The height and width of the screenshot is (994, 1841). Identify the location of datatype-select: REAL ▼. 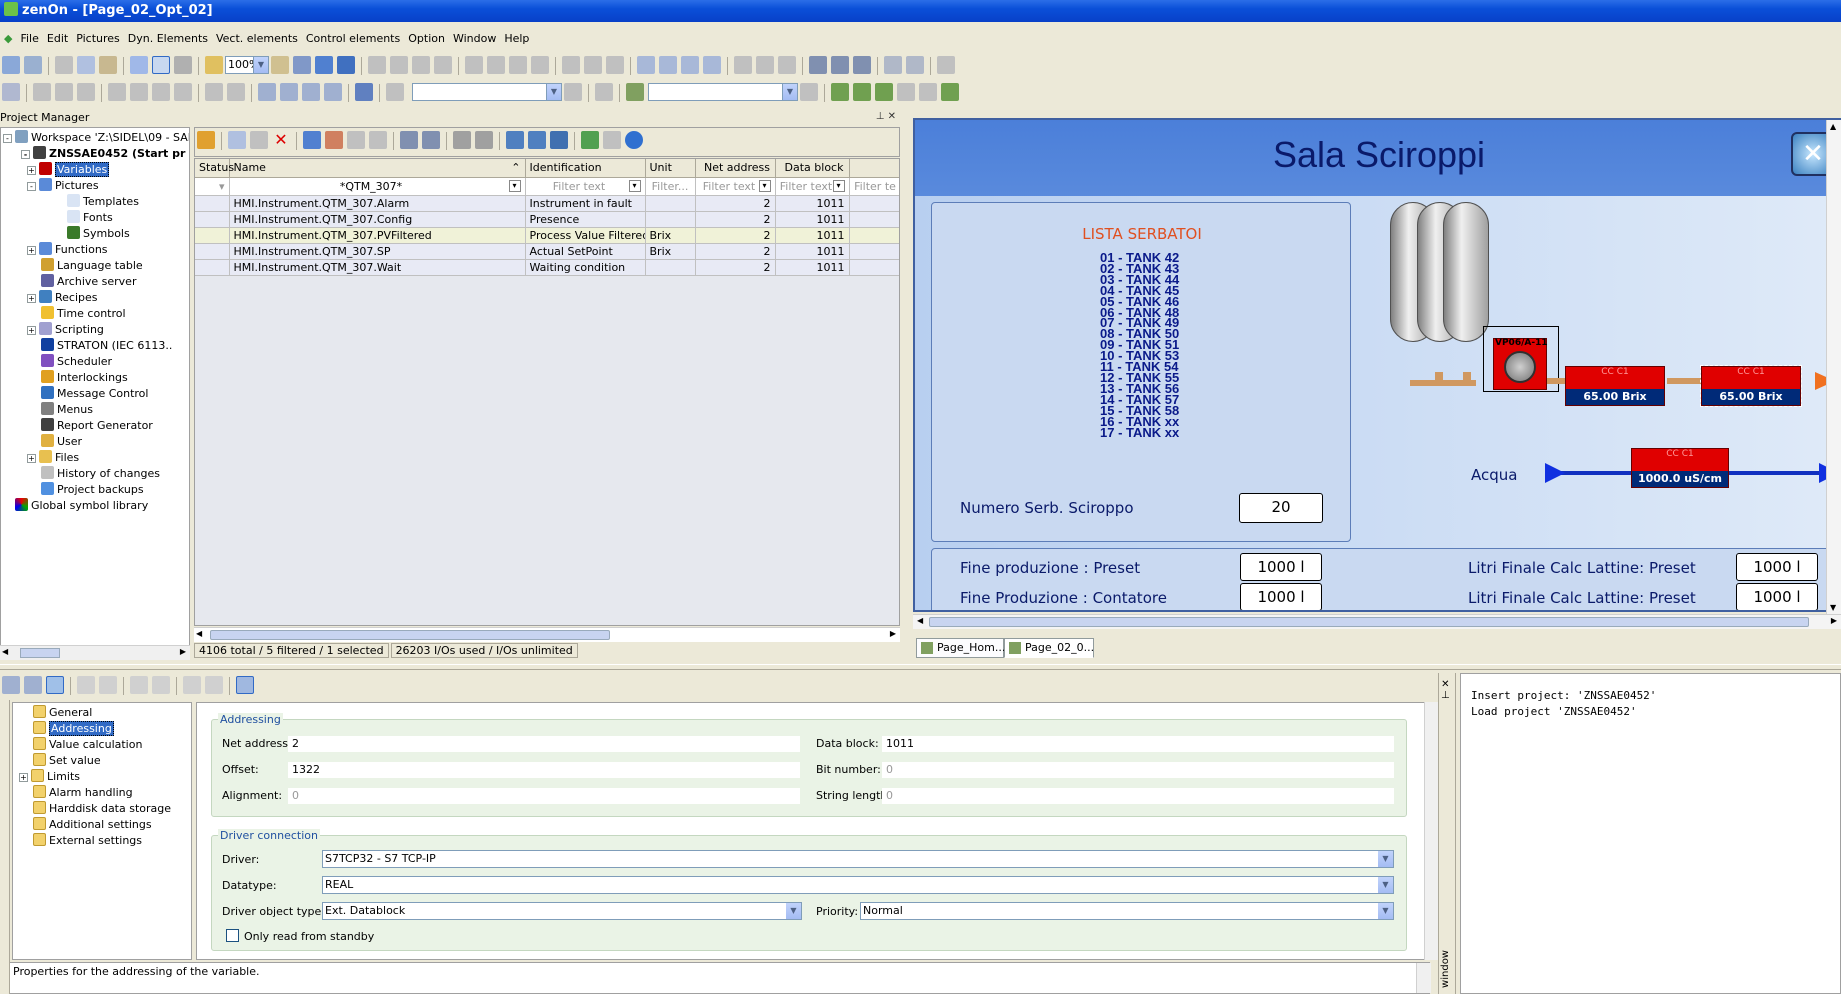
(858, 885).